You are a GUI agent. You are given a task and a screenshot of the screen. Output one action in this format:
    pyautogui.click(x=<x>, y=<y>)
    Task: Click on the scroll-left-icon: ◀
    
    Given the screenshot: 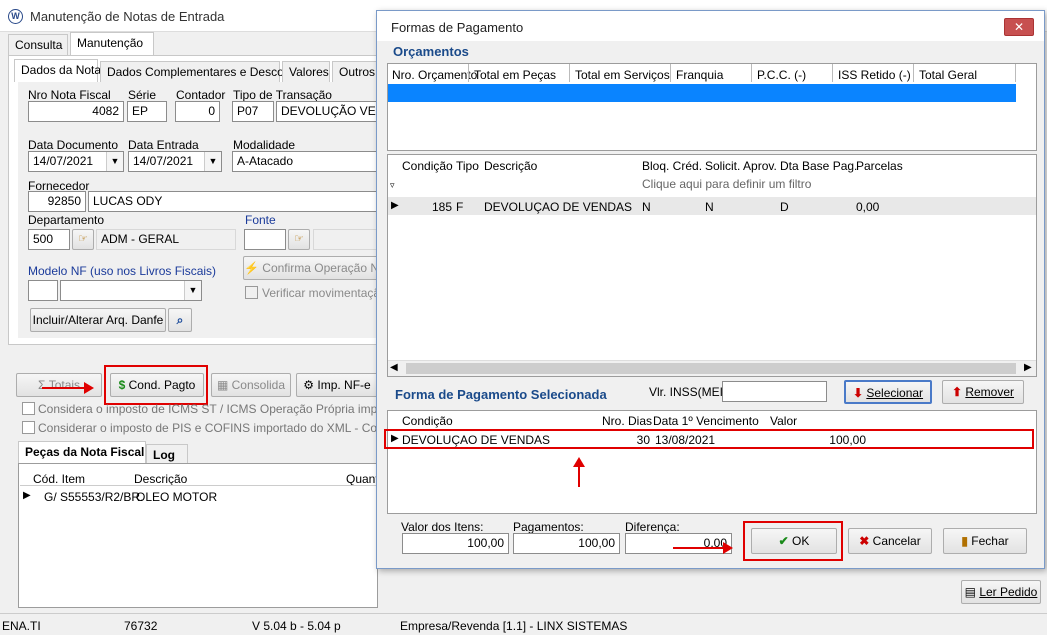 What is the action you would take?
    pyautogui.click(x=394, y=367)
    